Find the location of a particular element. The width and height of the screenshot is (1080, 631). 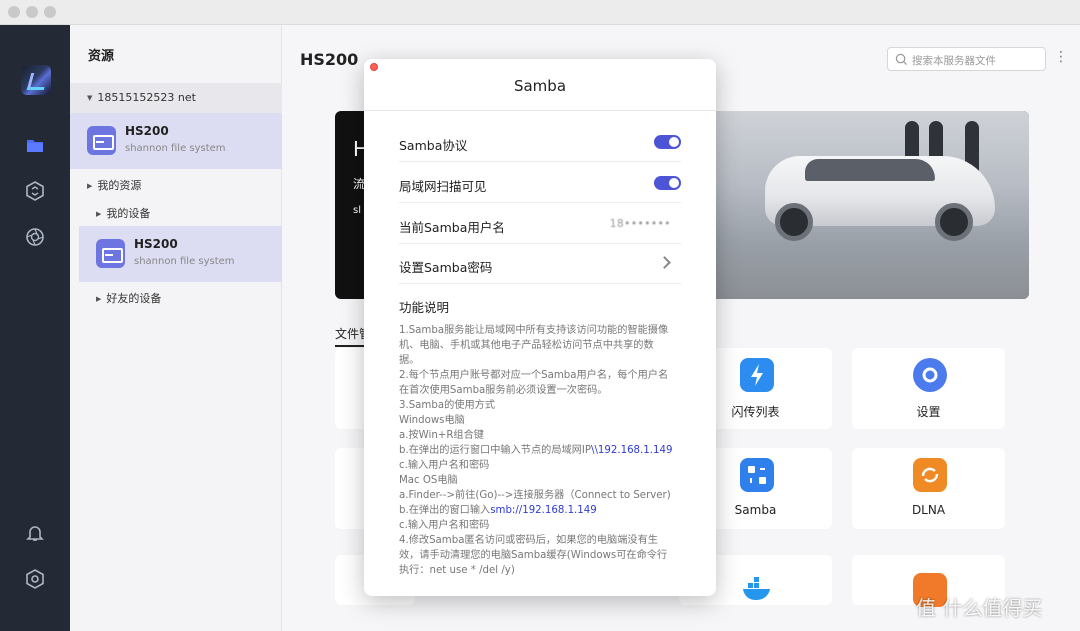

address-link: smb://192.168.1.149 is located at coordinates (543, 510).